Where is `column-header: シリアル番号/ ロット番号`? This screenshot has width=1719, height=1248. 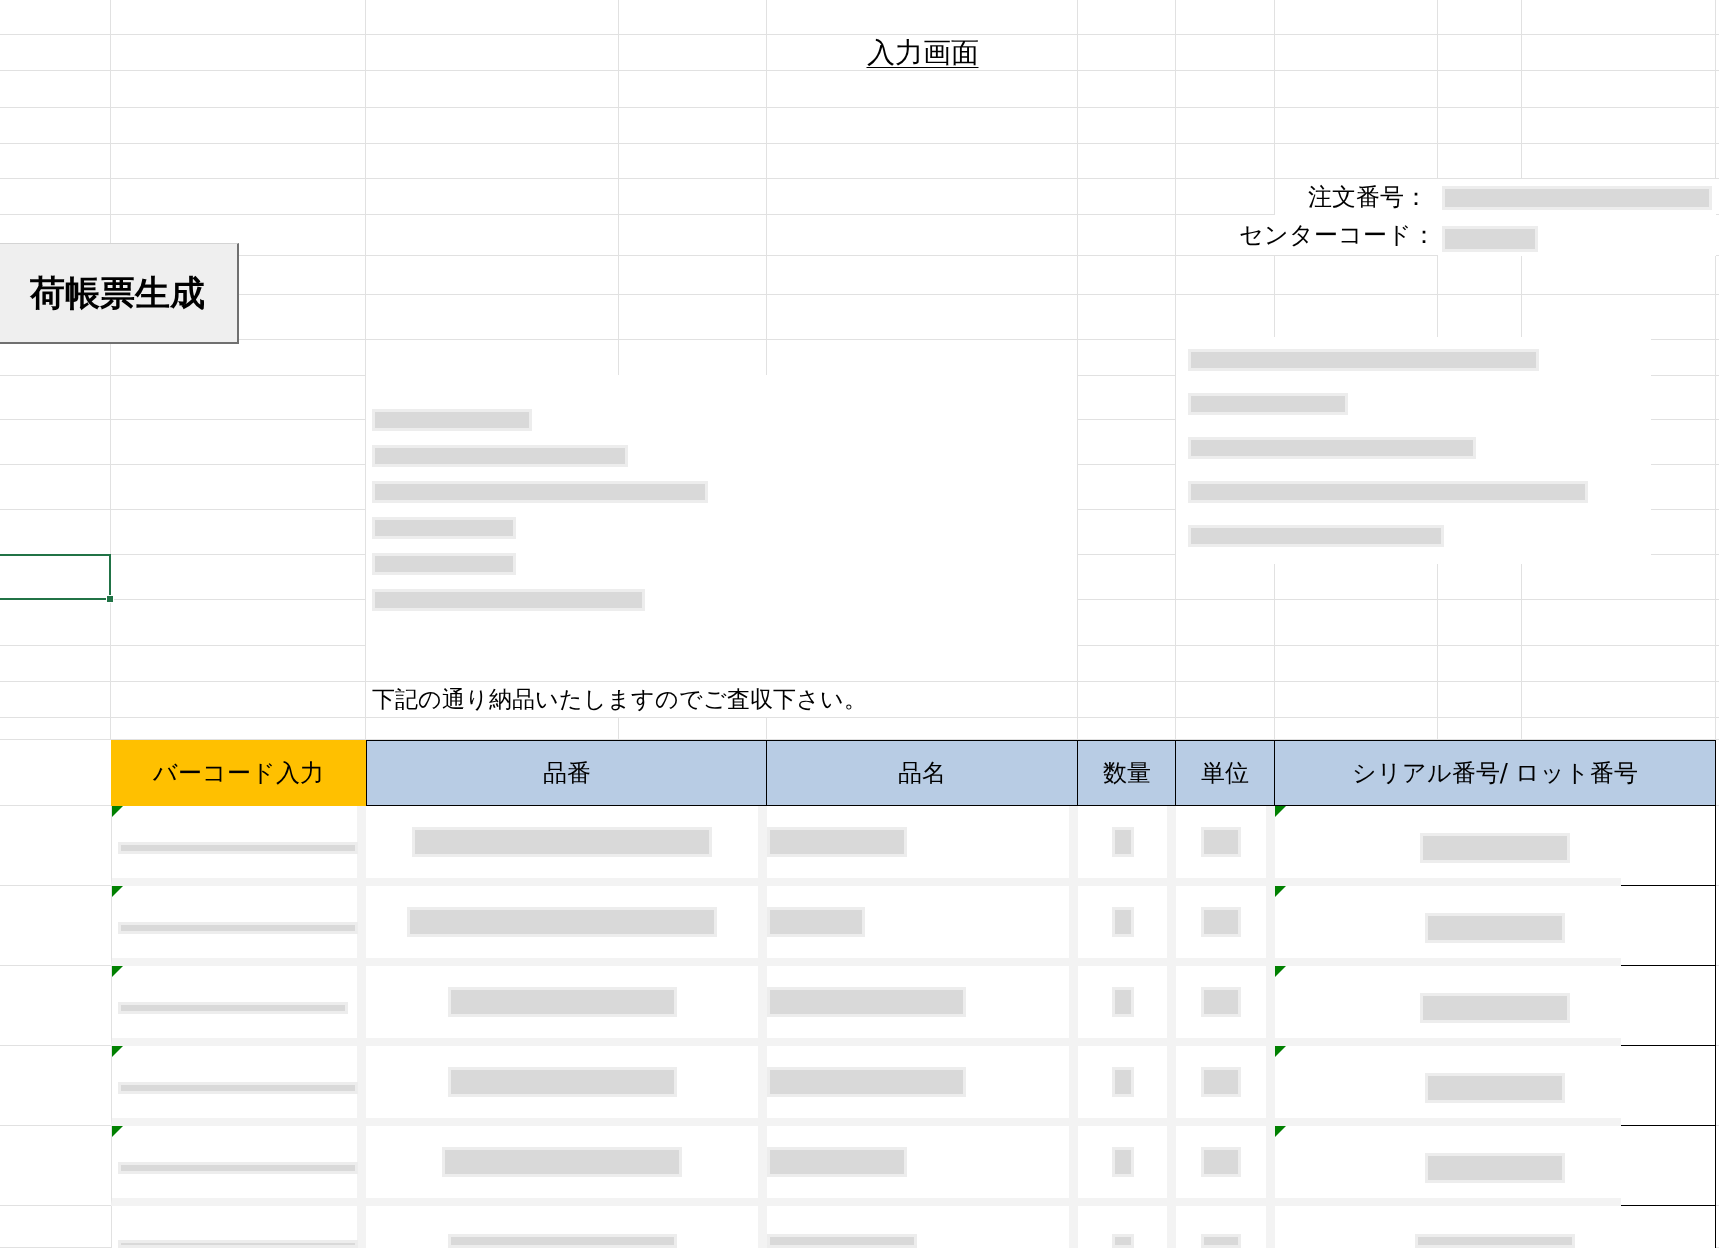 column-header: シリアル番号/ ロット番号 is located at coordinates (1495, 773).